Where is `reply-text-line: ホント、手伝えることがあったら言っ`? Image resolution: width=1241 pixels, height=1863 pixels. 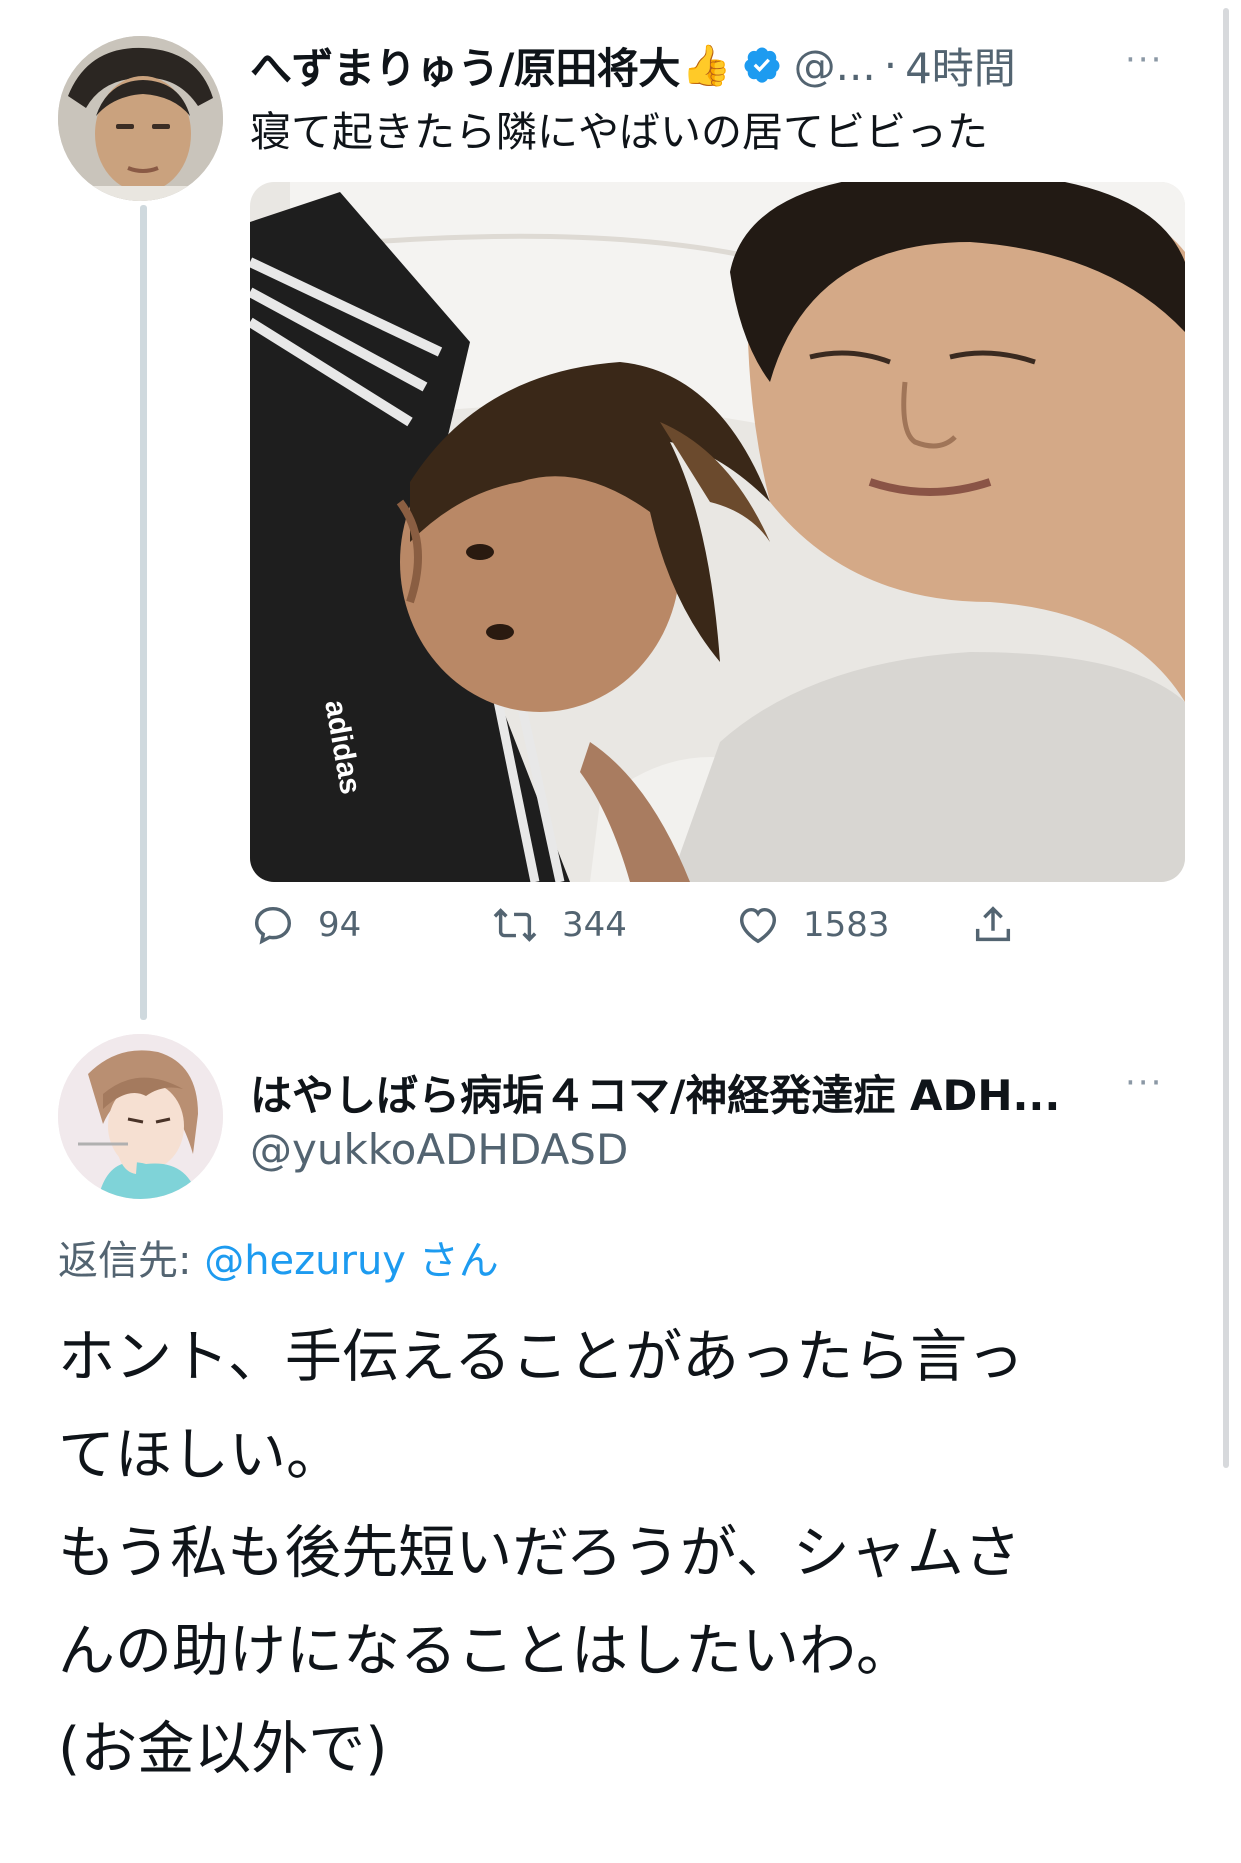 reply-text-line: ホント、手伝えることがあったら言っ is located at coordinates (541, 1357).